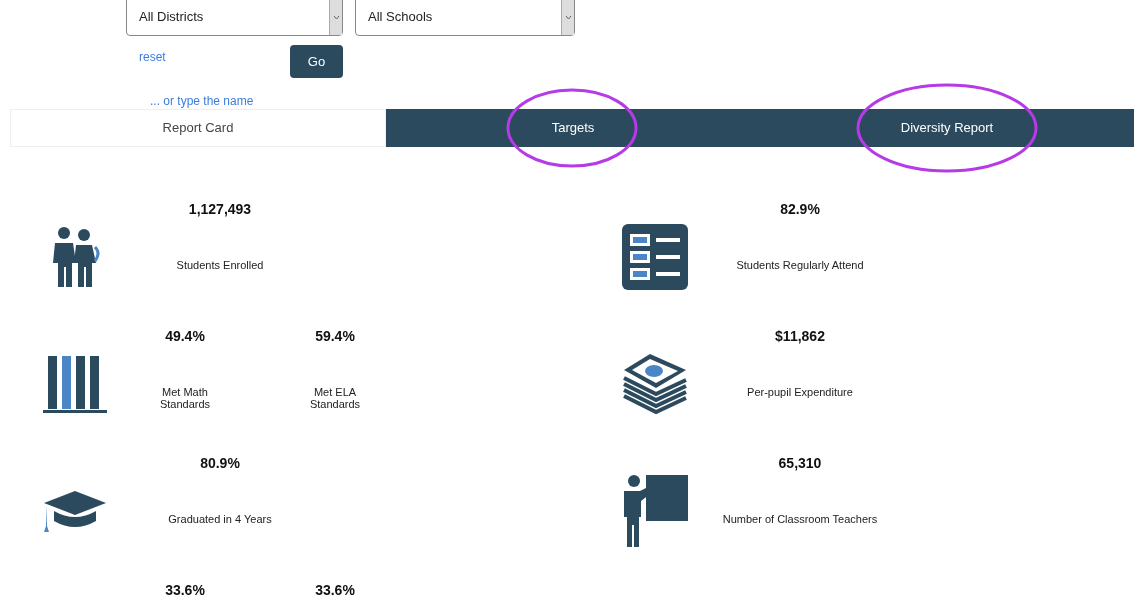 This screenshot has height=602, width=1134. What do you see at coordinates (202, 101) in the screenshot?
I see `type-name-link: ... or type the name` at bounding box center [202, 101].